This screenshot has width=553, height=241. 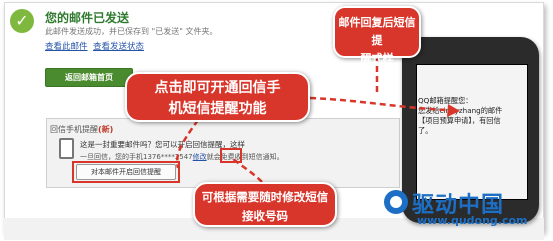 What do you see at coordinates (217, 88) in the screenshot?
I see `callout-line: 点击即可开通回信手` at bounding box center [217, 88].